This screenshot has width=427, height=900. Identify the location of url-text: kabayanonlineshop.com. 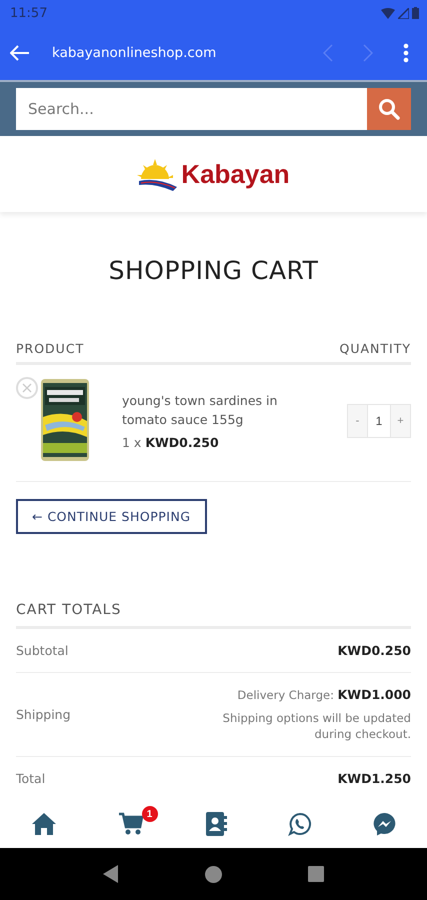
(135, 53).